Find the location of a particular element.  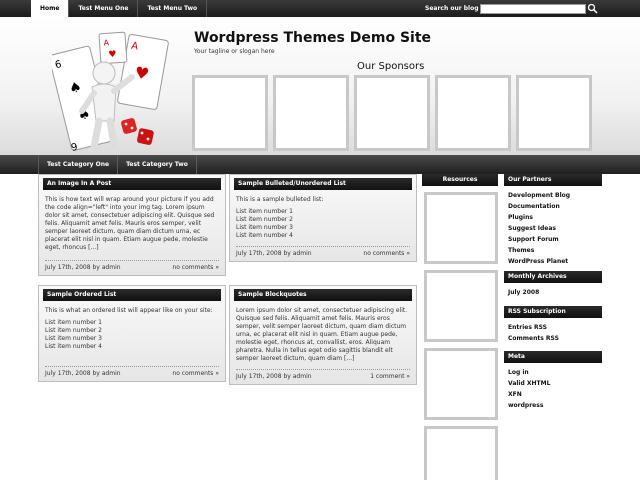

archive-link: July 2008 is located at coordinates (523, 292).